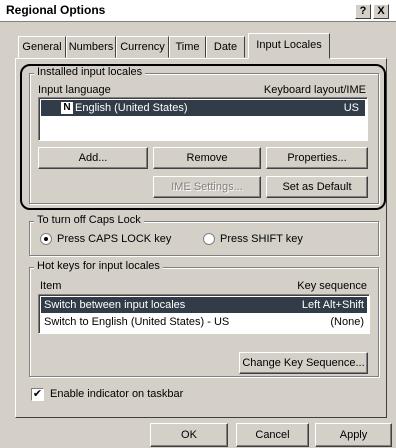 This screenshot has width=396, height=448. I want to click on close-button: X, so click(381, 11).